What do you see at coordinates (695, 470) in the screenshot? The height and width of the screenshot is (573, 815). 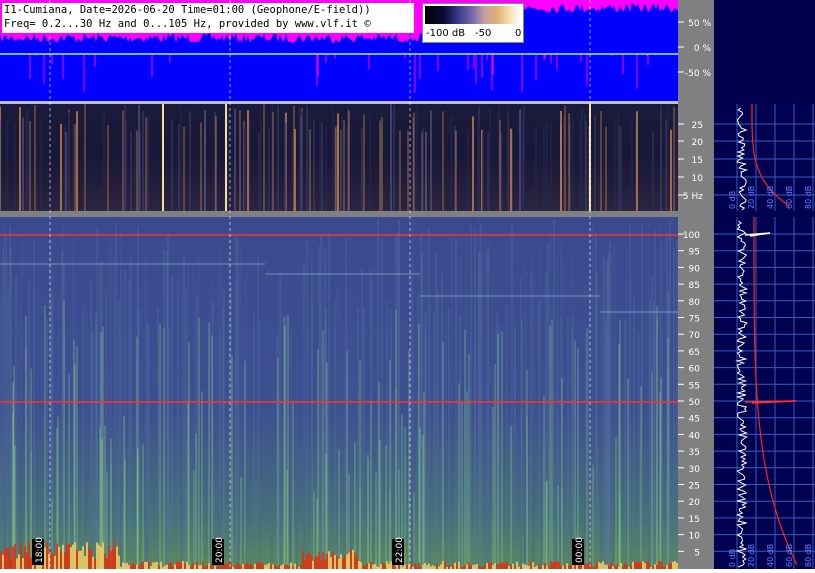 I see `vlf-tick-label: 30` at bounding box center [695, 470].